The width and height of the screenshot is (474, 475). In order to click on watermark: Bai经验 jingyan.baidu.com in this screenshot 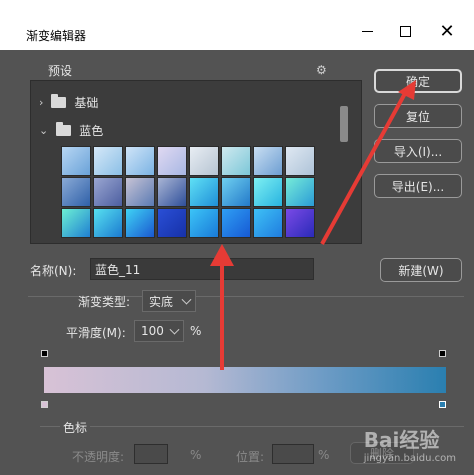, I will do `click(410, 444)`.